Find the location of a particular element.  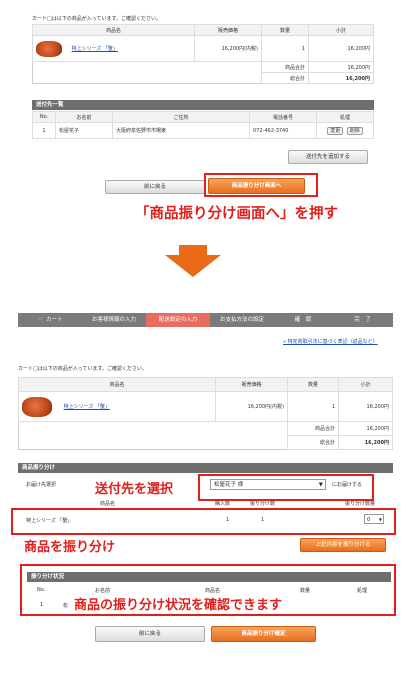

down-arrow-icon is located at coordinates (193, 261).